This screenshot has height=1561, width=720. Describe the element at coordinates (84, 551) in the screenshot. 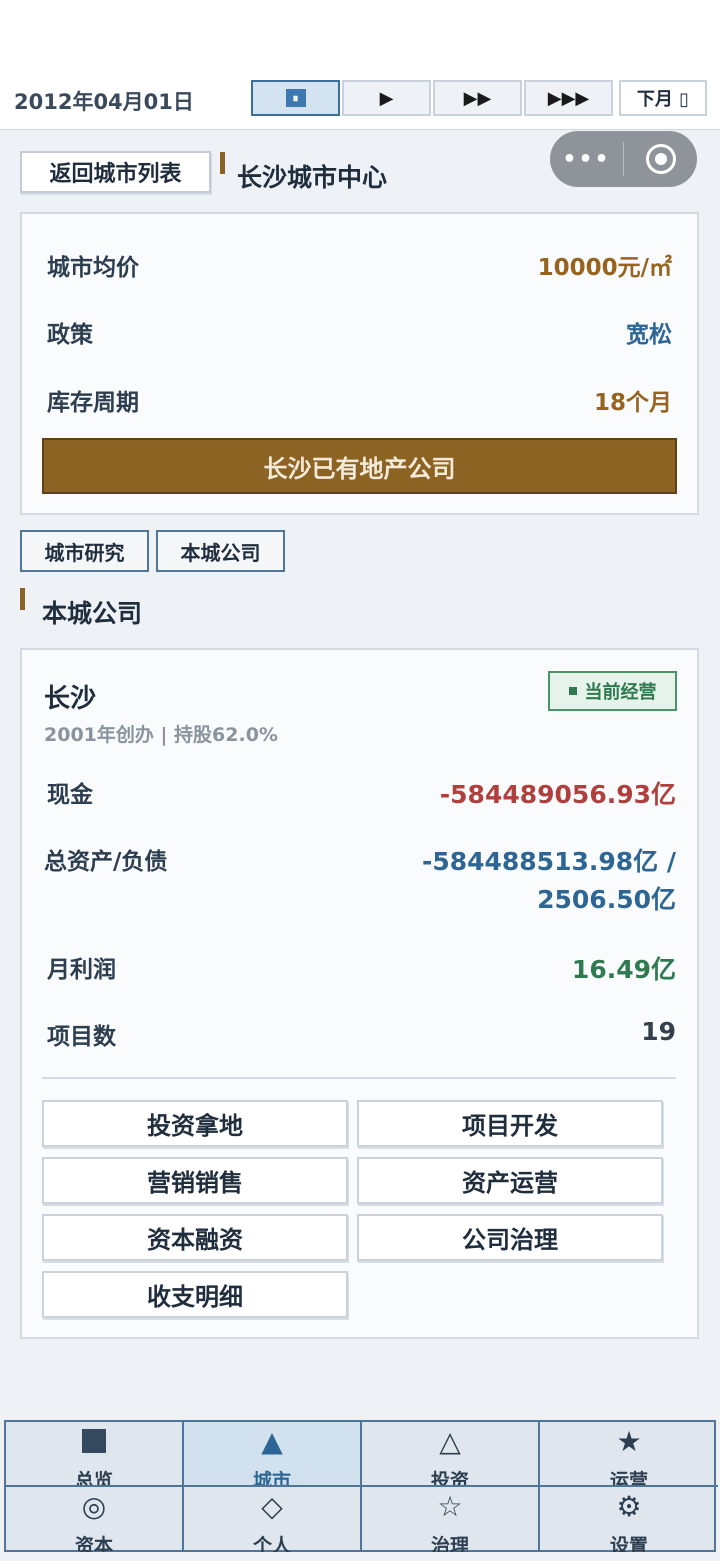

I see `tab-city-research: 城市研究` at that location.